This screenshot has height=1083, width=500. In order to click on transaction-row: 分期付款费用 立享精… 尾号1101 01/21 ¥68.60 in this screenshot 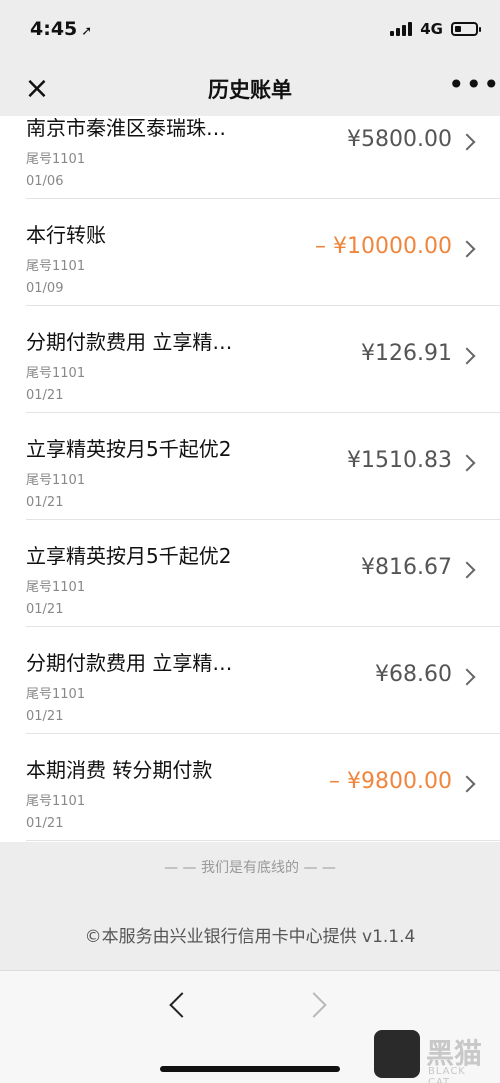, I will do `click(250, 680)`.